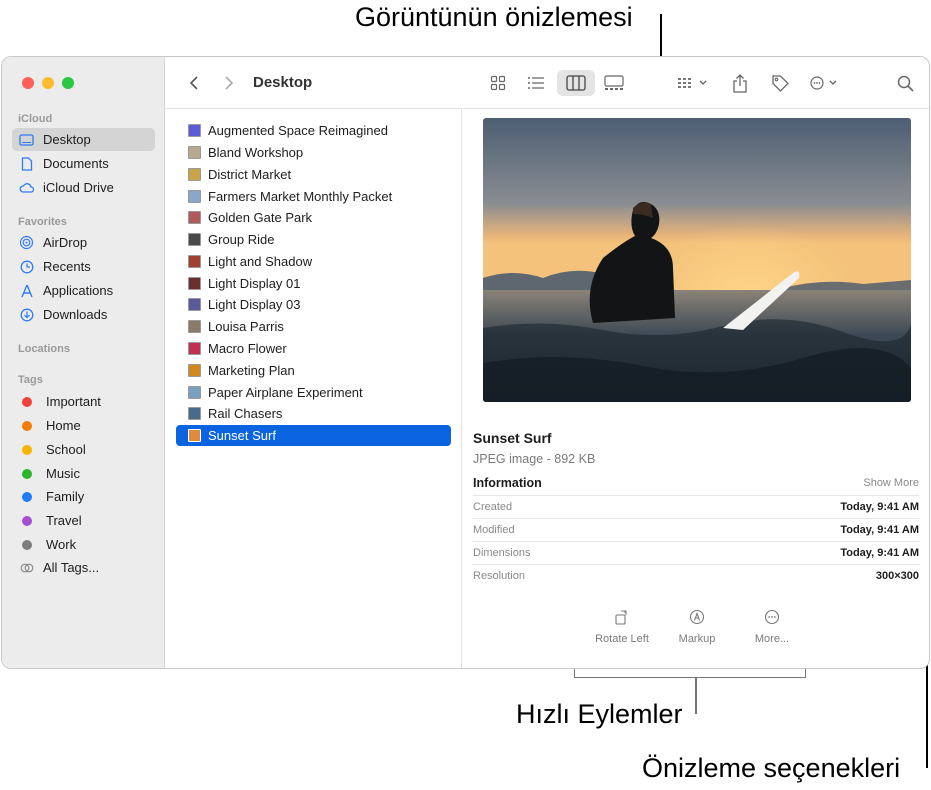 This screenshot has width=931, height=790. What do you see at coordinates (42, 222) in the screenshot?
I see `section-favorites: Favorites` at bounding box center [42, 222].